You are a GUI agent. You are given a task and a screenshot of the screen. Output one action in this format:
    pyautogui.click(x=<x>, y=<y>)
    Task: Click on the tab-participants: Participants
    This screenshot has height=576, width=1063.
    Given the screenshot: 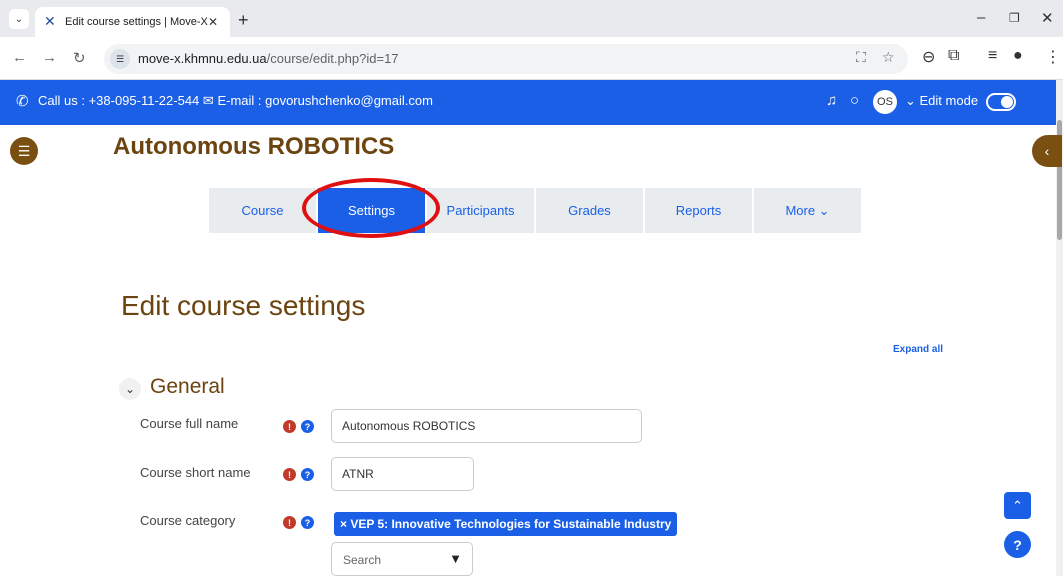 What is the action you would take?
    pyautogui.click(x=480, y=210)
    